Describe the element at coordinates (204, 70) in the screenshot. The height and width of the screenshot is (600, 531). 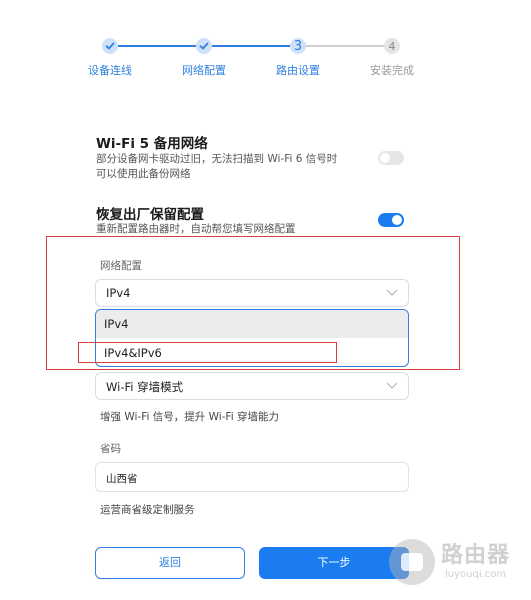
I see `step-label-network-config: 网络配置` at that location.